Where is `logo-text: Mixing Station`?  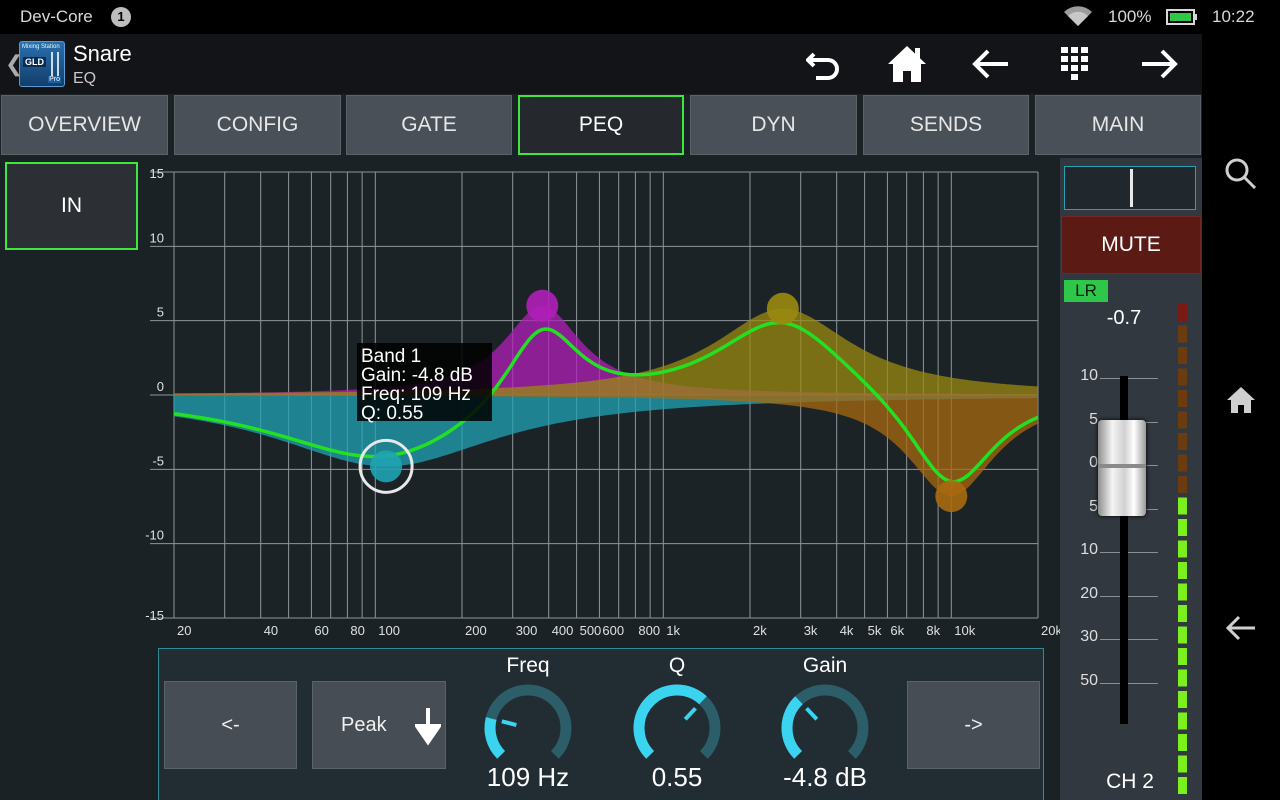 logo-text: Mixing Station is located at coordinates (41, 47).